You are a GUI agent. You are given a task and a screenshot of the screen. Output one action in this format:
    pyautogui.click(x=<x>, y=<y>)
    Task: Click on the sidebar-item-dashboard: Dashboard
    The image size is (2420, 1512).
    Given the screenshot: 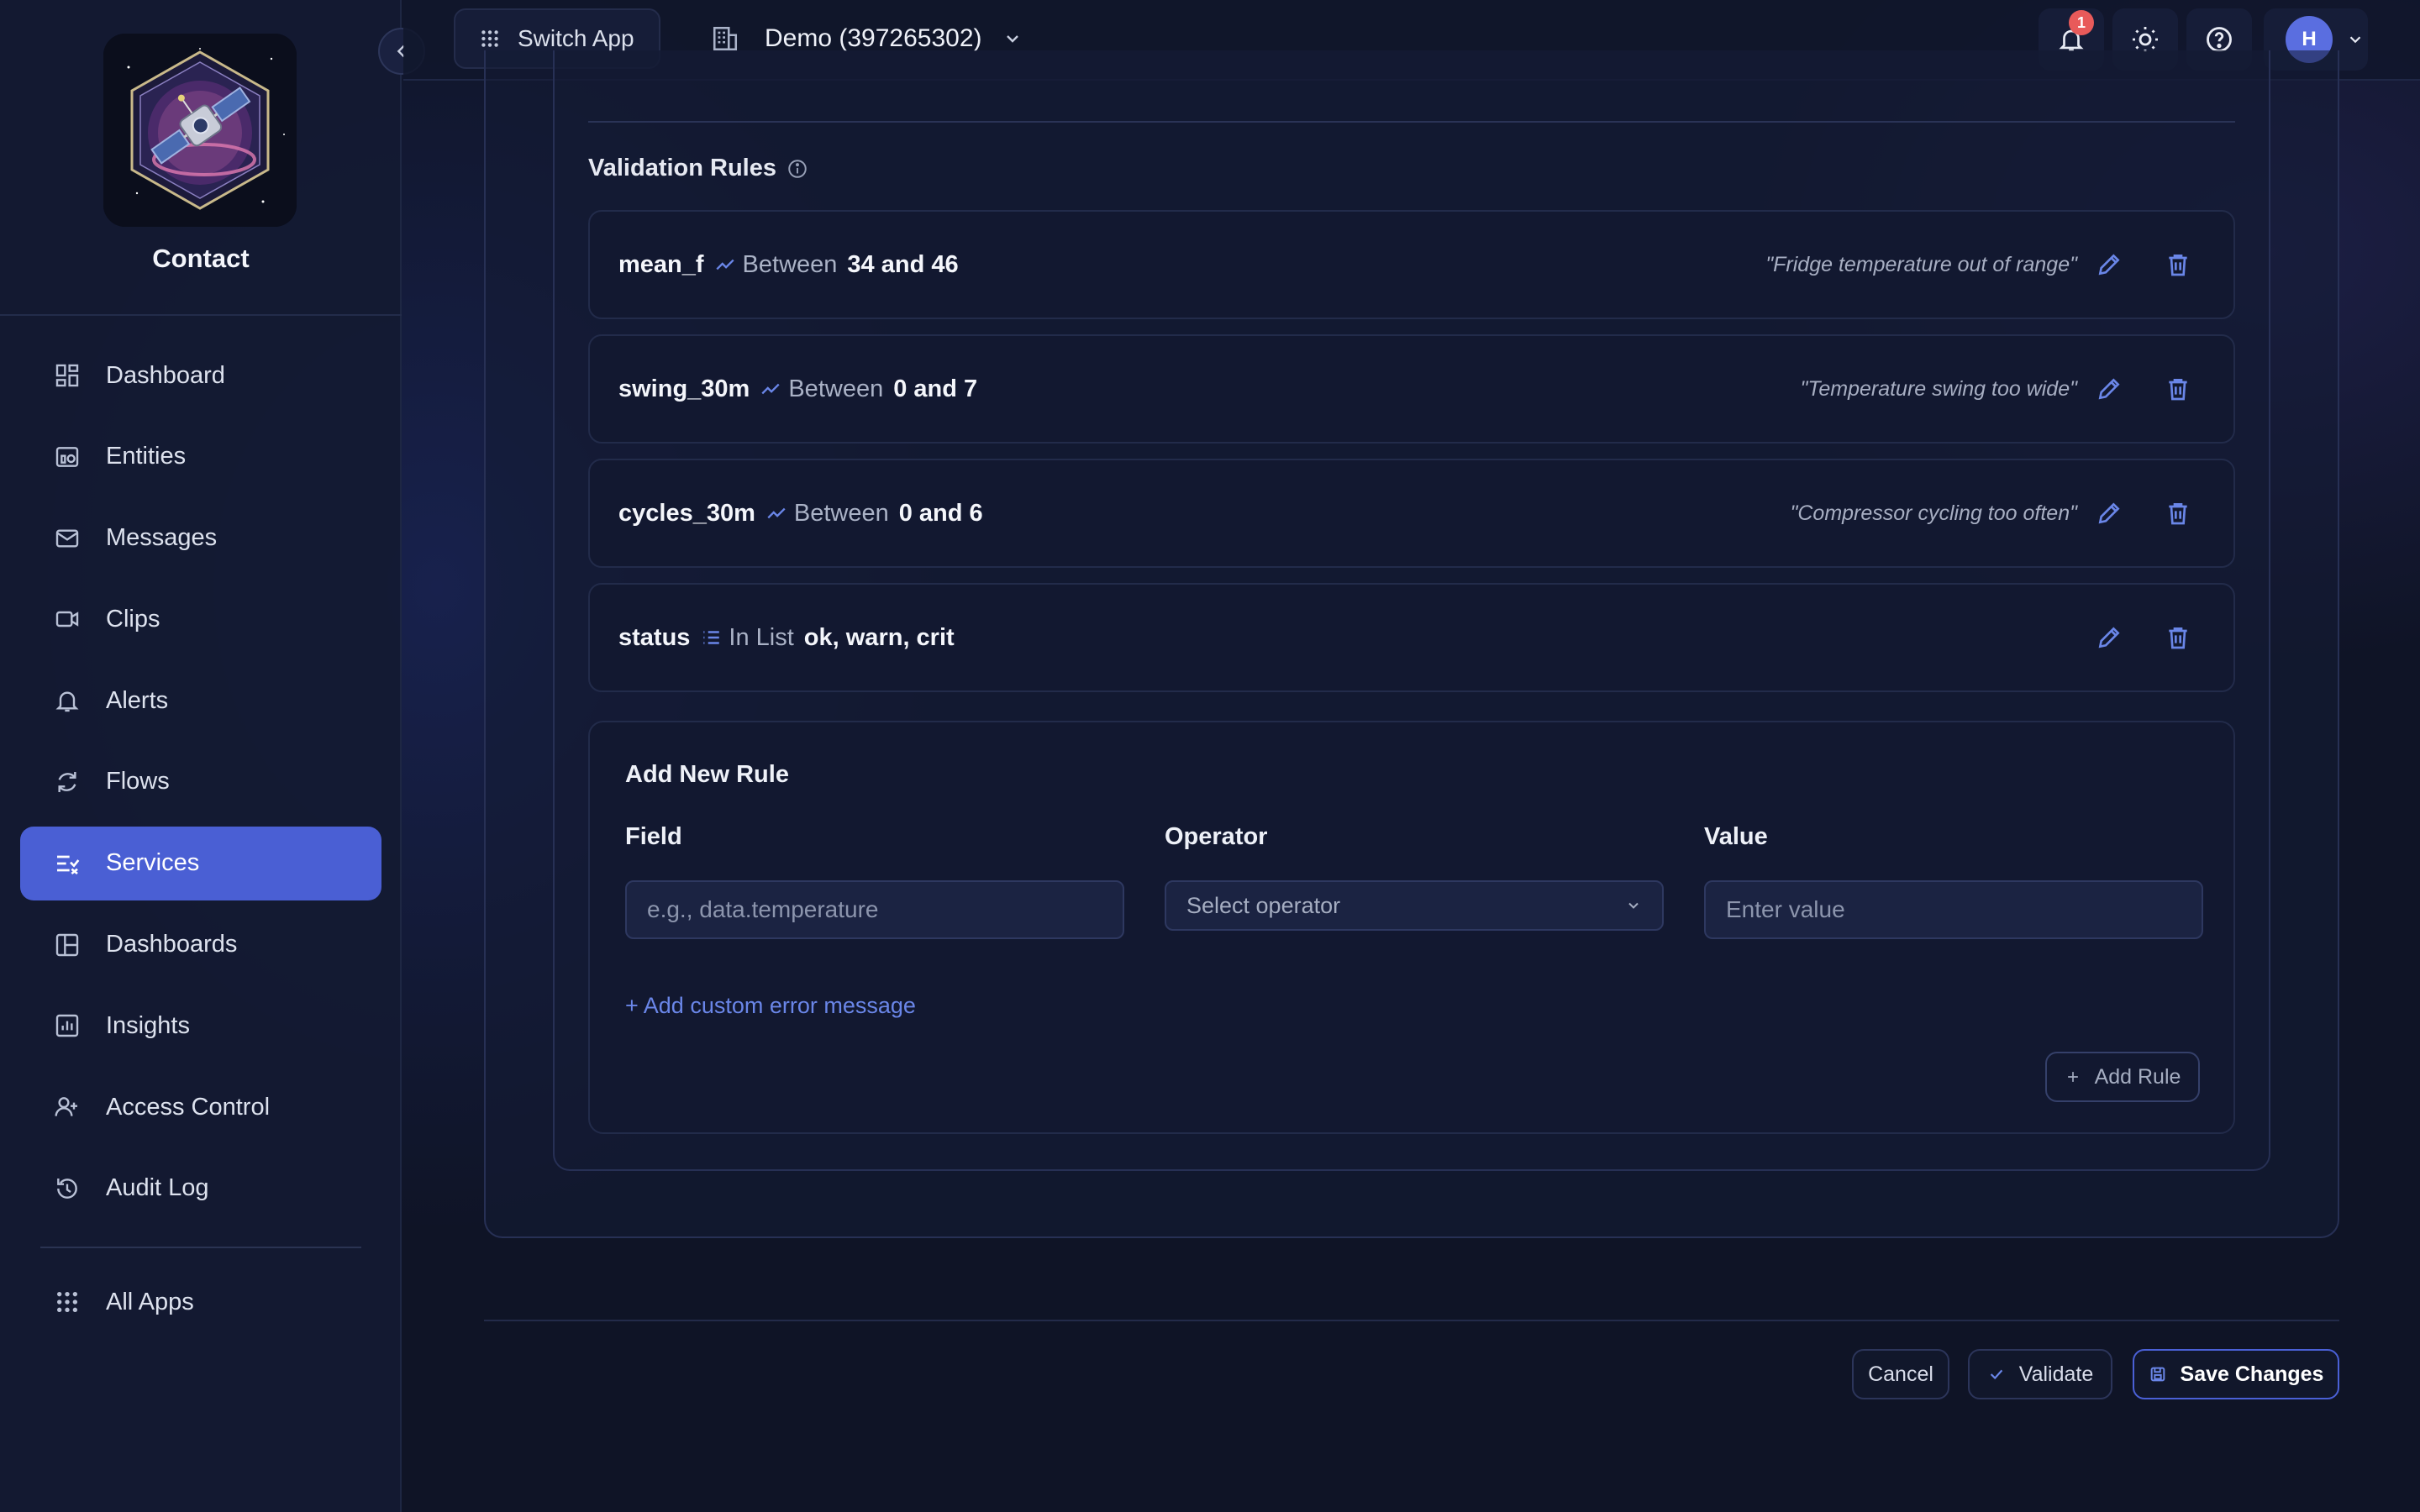 What is the action you would take?
    pyautogui.click(x=200, y=375)
    